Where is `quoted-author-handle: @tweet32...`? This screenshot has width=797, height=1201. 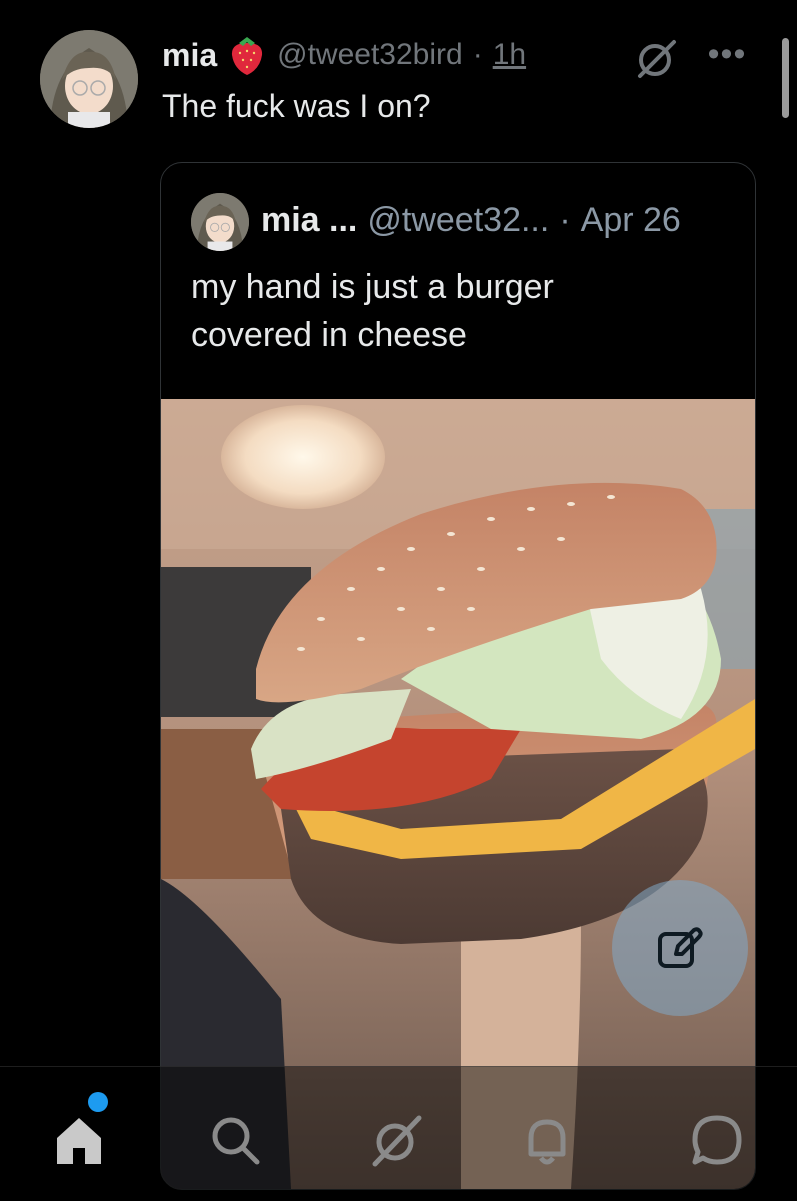 quoted-author-handle: @tweet32... is located at coordinates (458, 220).